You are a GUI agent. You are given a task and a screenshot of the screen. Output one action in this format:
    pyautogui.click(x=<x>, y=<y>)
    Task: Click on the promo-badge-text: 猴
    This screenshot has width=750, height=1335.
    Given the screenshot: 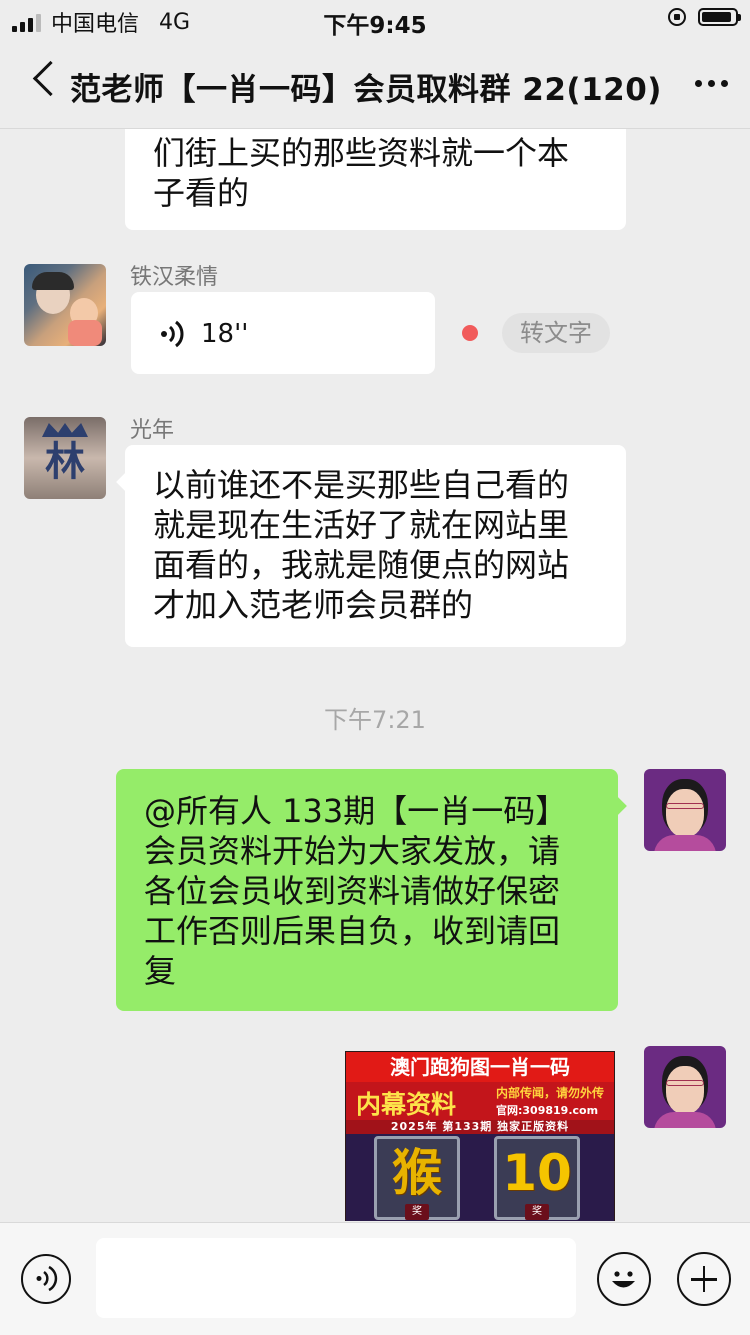 What is the action you would take?
    pyautogui.click(x=417, y=1173)
    